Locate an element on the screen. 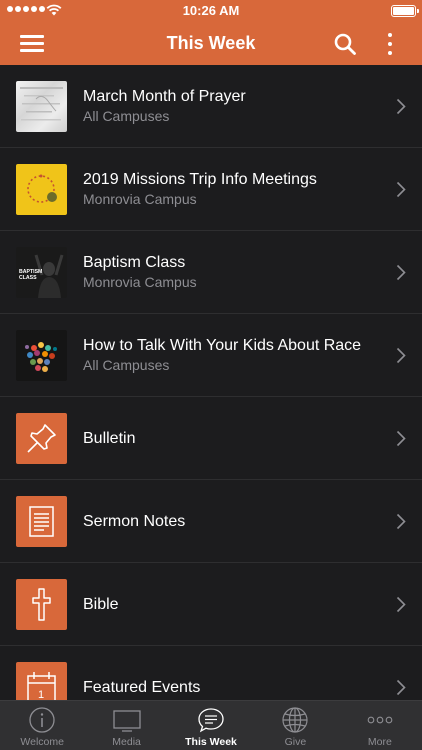 The image size is (422, 750). tab-welcome: Welcome is located at coordinates (42, 725).